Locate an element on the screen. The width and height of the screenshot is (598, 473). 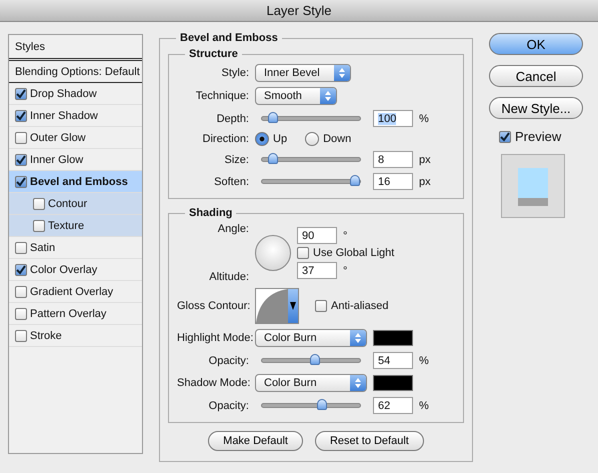
field-label: Depth: is located at coordinates (232, 118).